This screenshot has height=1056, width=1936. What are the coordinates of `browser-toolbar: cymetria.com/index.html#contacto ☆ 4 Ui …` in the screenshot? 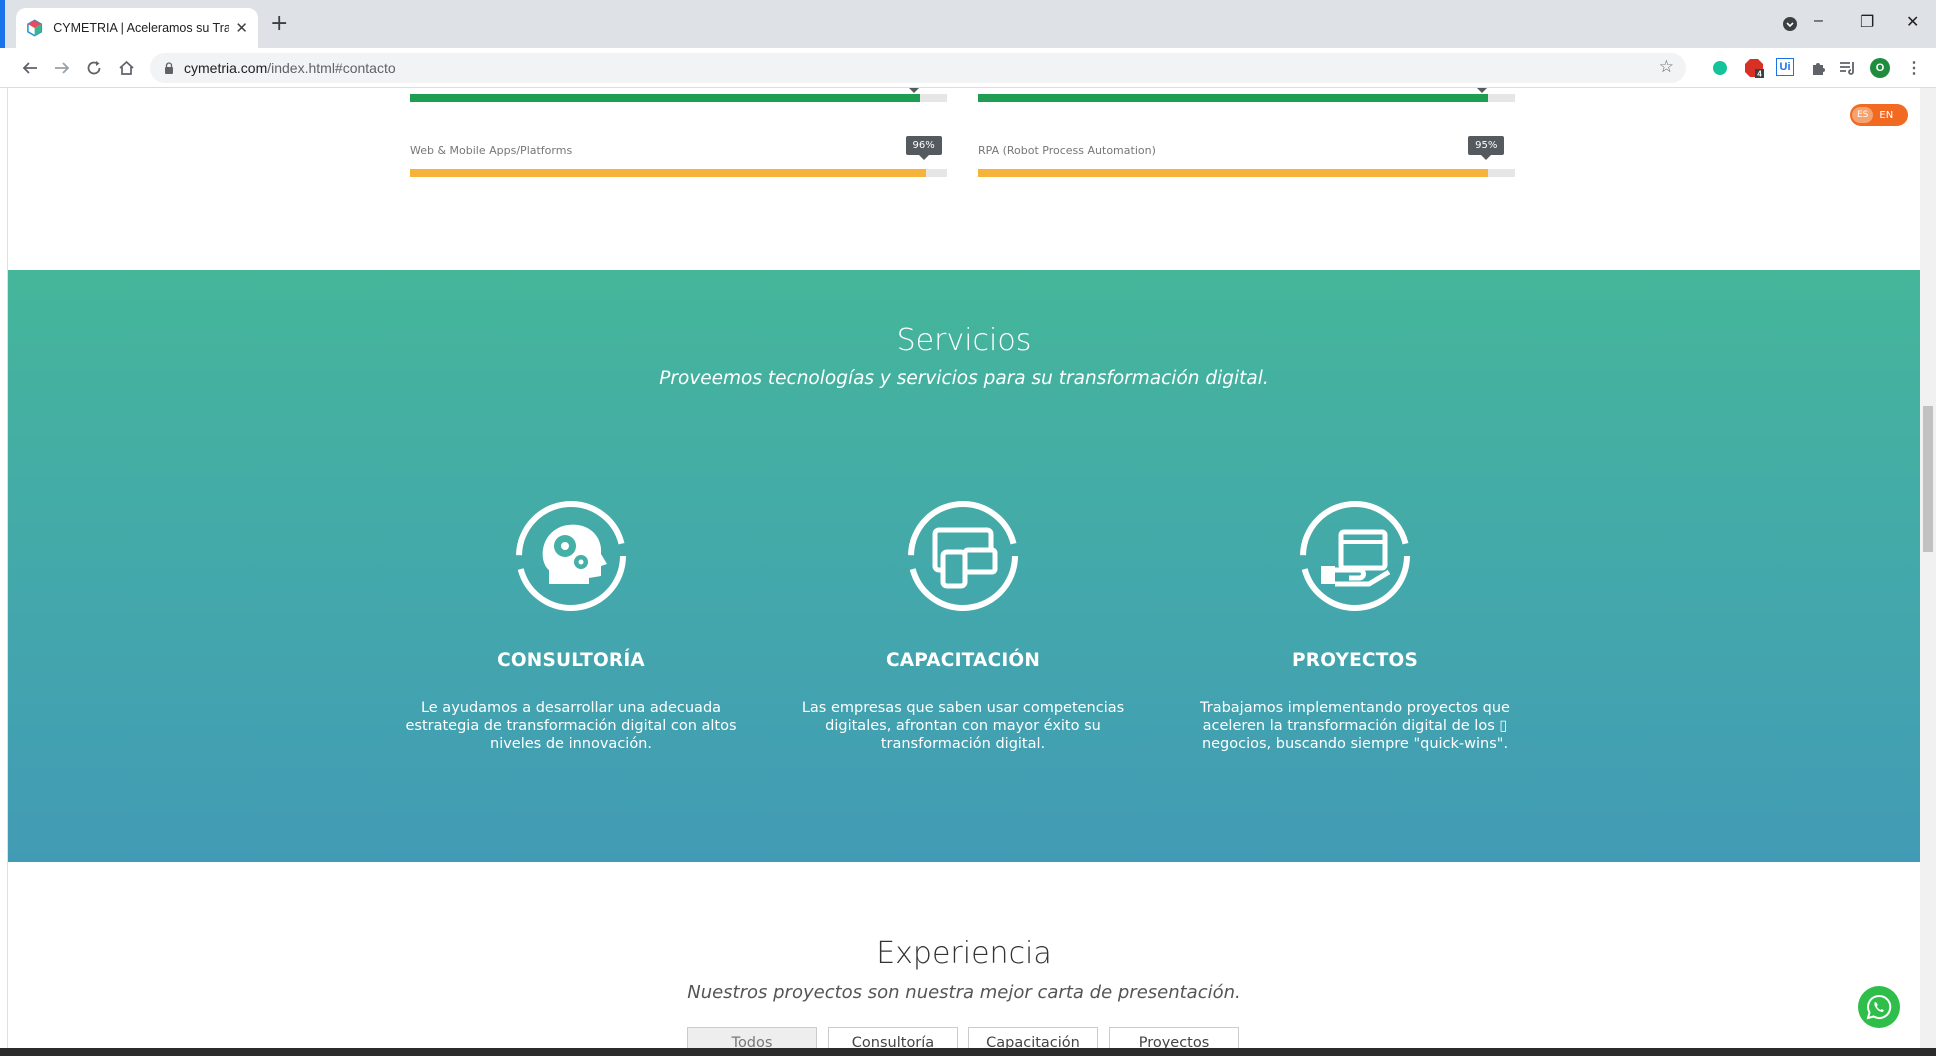 It's located at (968, 68).